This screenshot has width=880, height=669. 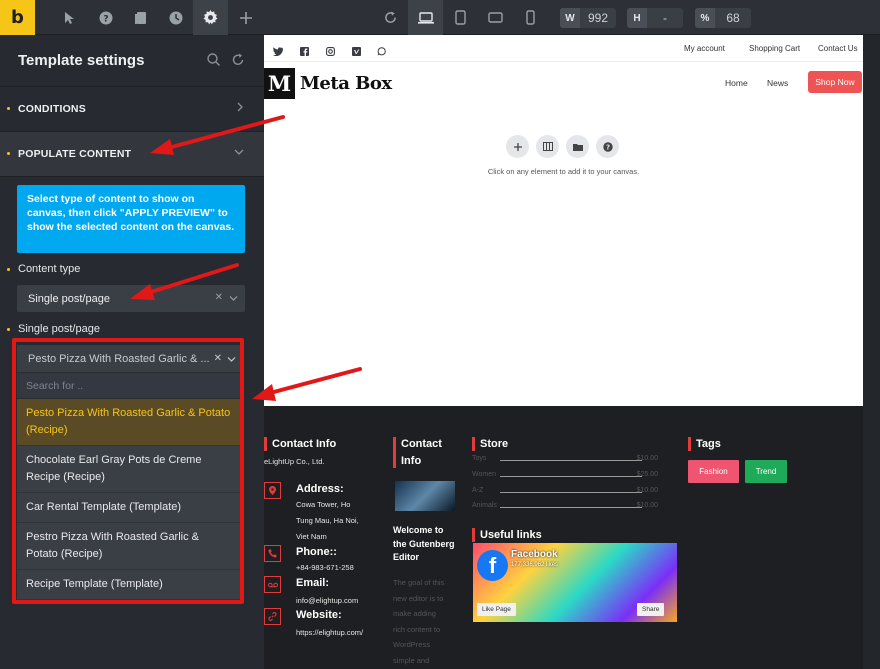 I want to click on populate-content-section: POPULATE CONTENT, so click(x=132, y=154).